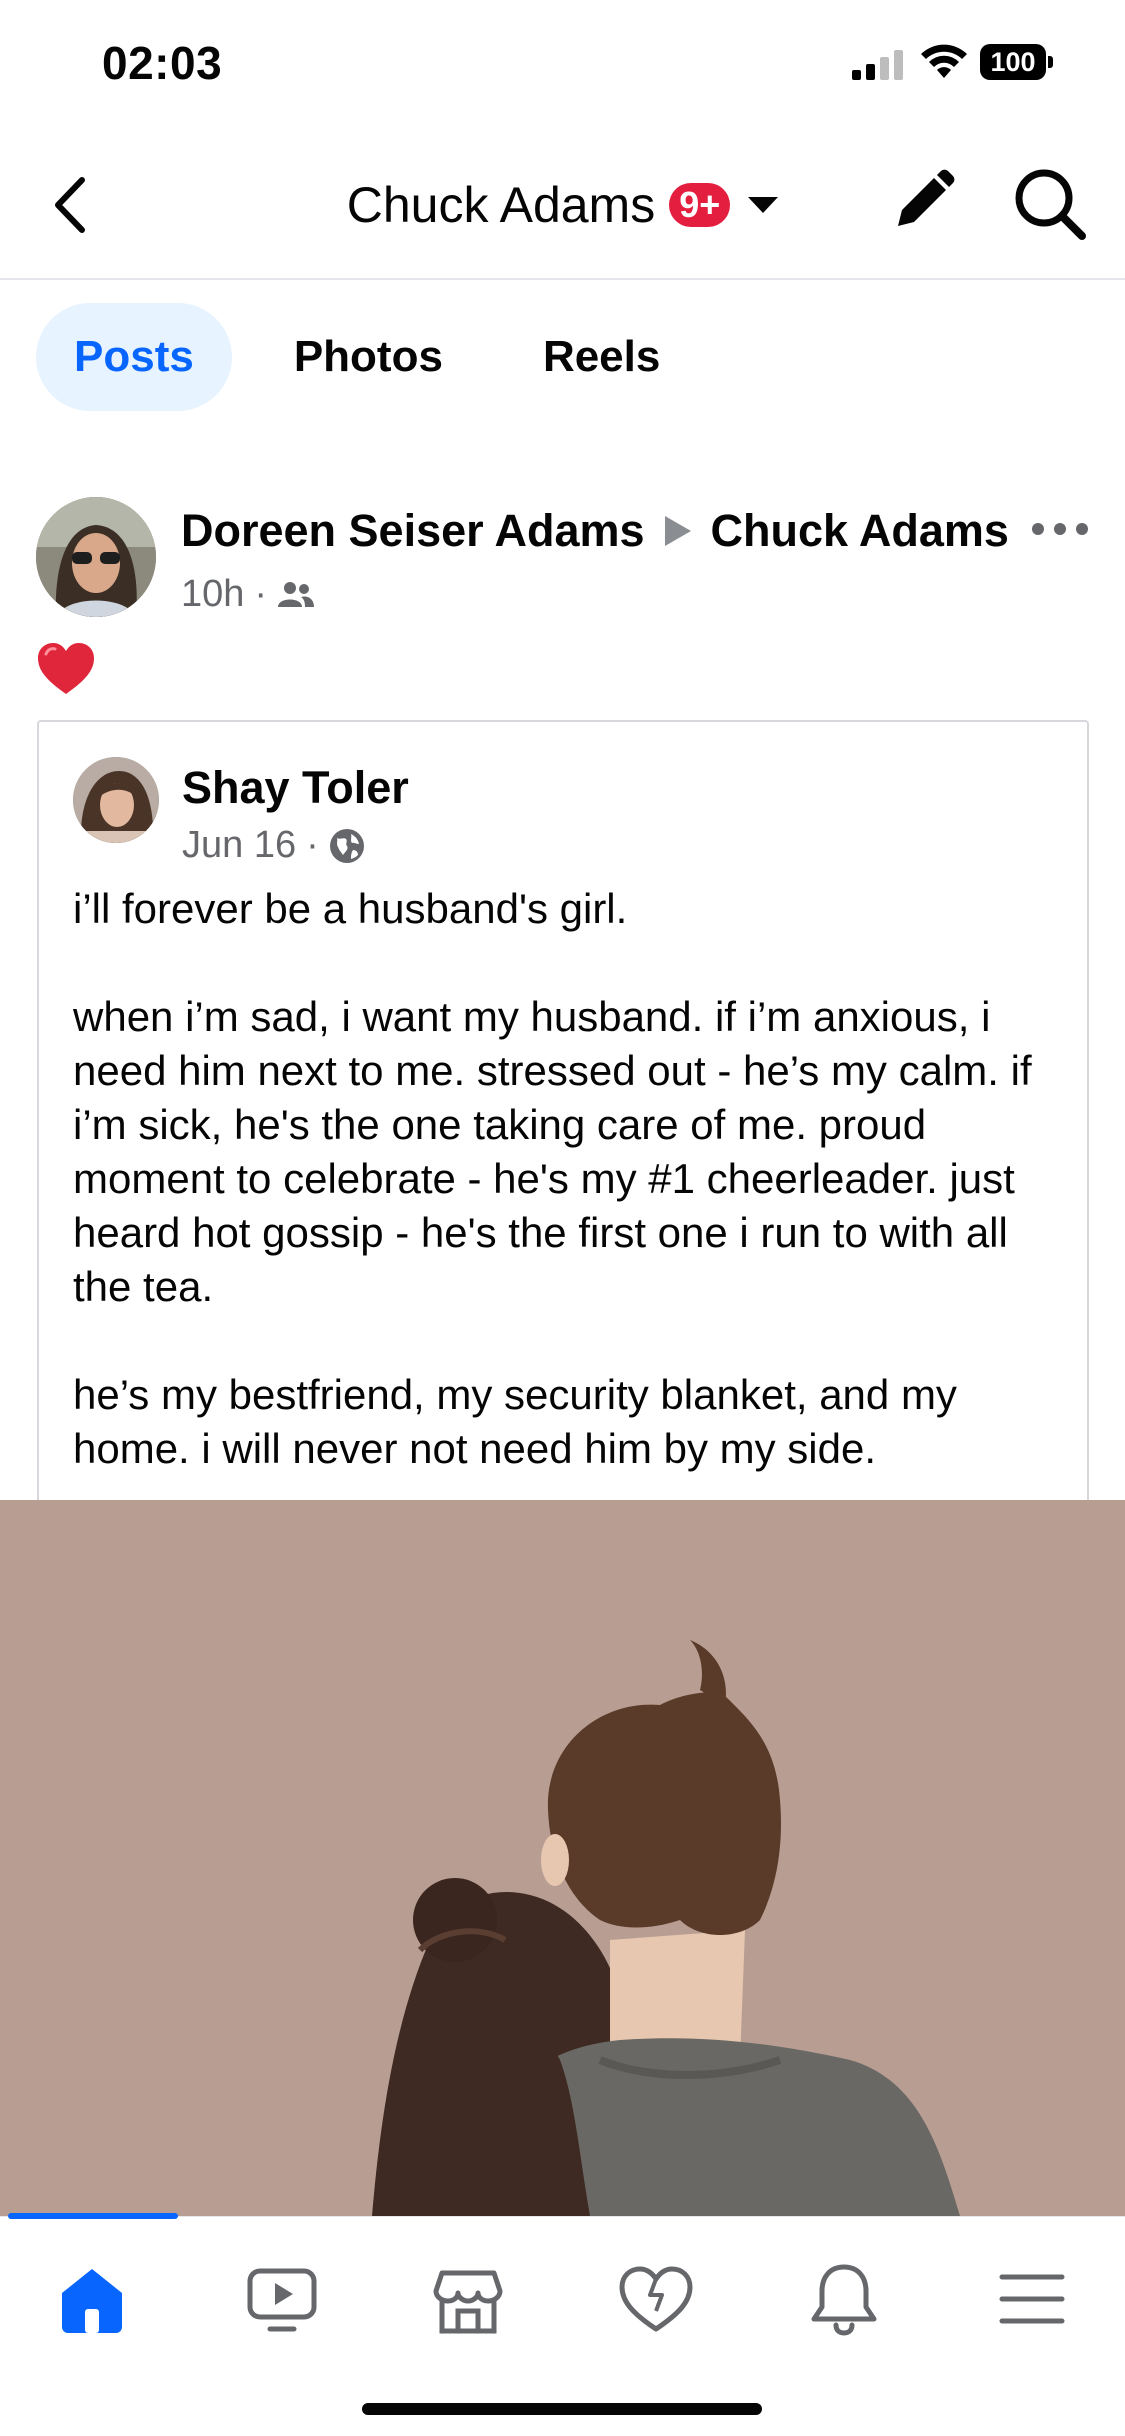 This screenshot has height=2436, width=1125. What do you see at coordinates (162, 63) in the screenshot?
I see `status-time: 02:03` at bounding box center [162, 63].